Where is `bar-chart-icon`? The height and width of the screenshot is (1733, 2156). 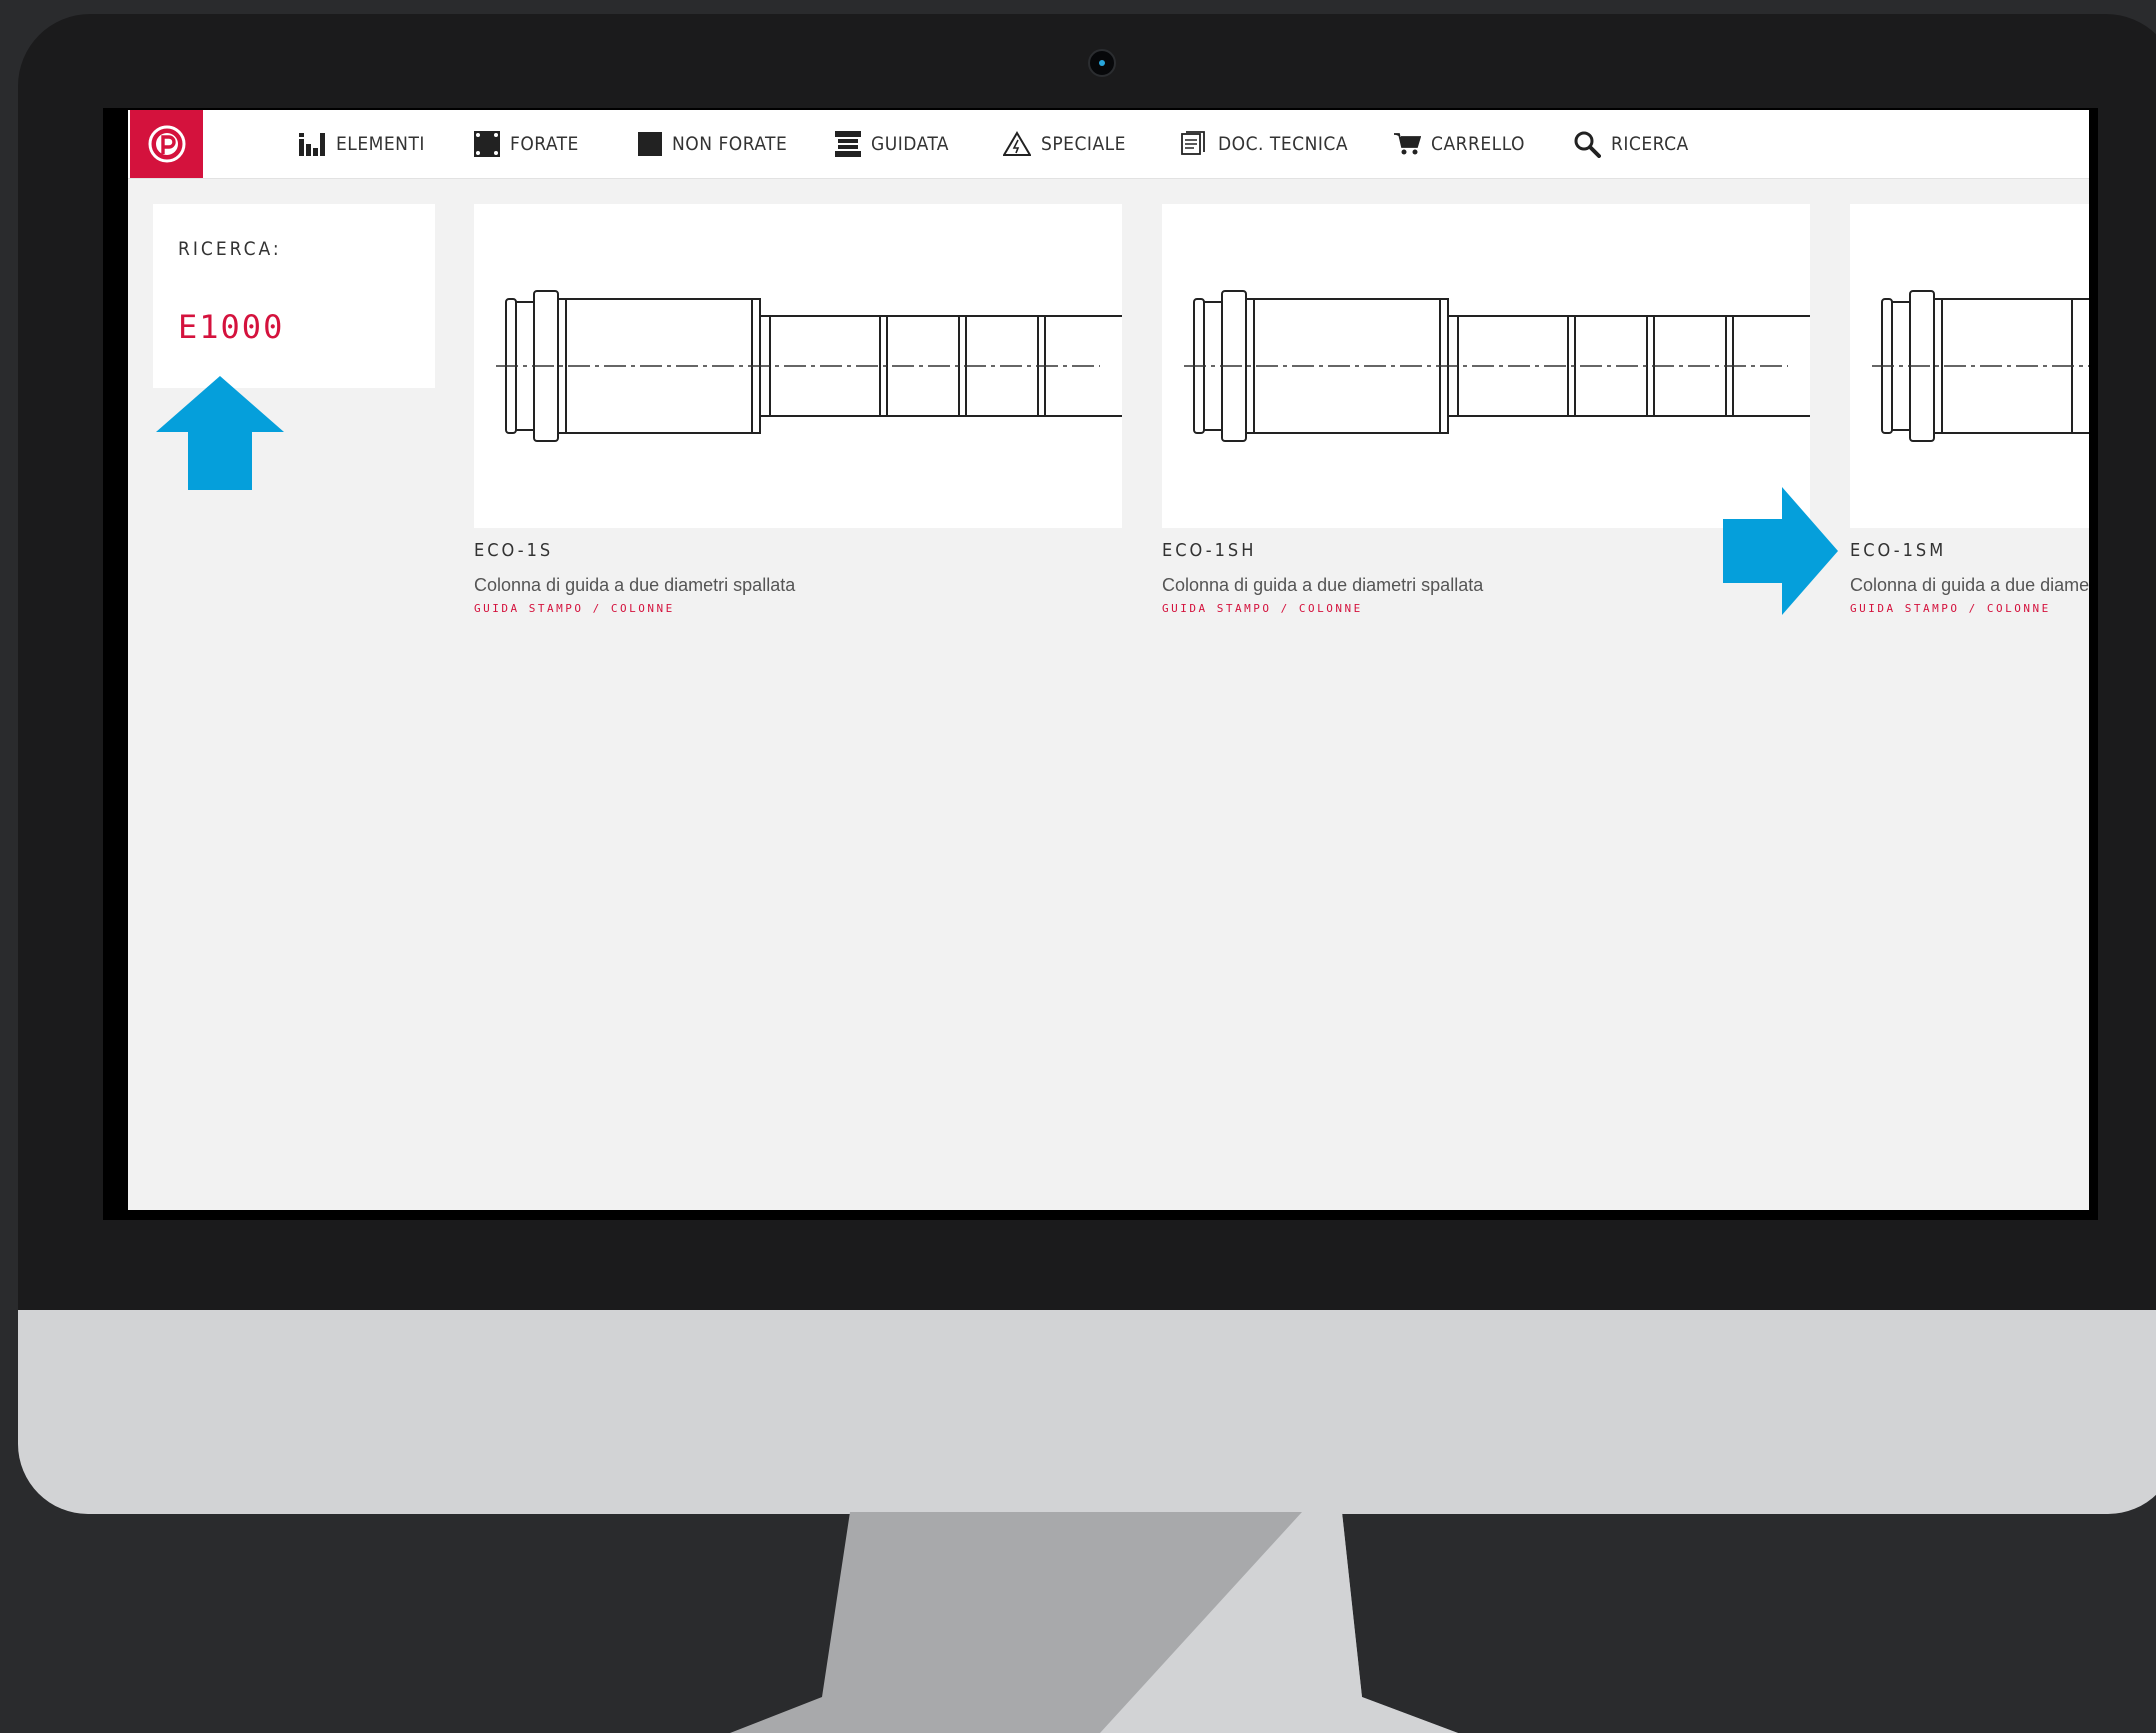 bar-chart-icon is located at coordinates (312, 144).